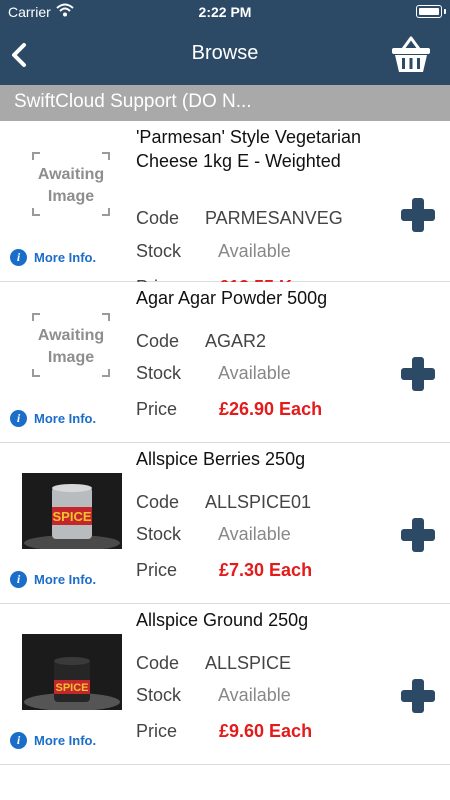 Image resolution: width=450 pixels, height=800 pixels. What do you see at coordinates (221, 459) in the screenshot?
I see `product-name: Allspice Berries 250g` at bounding box center [221, 459].